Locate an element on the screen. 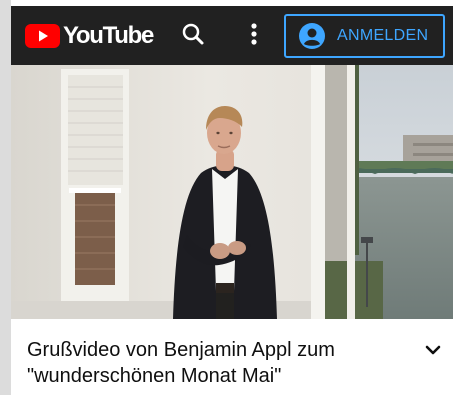 This screenshot has width=453, height=395. top-app-bar: YouTube ANMELDEN is located at coordinates (232, 35).